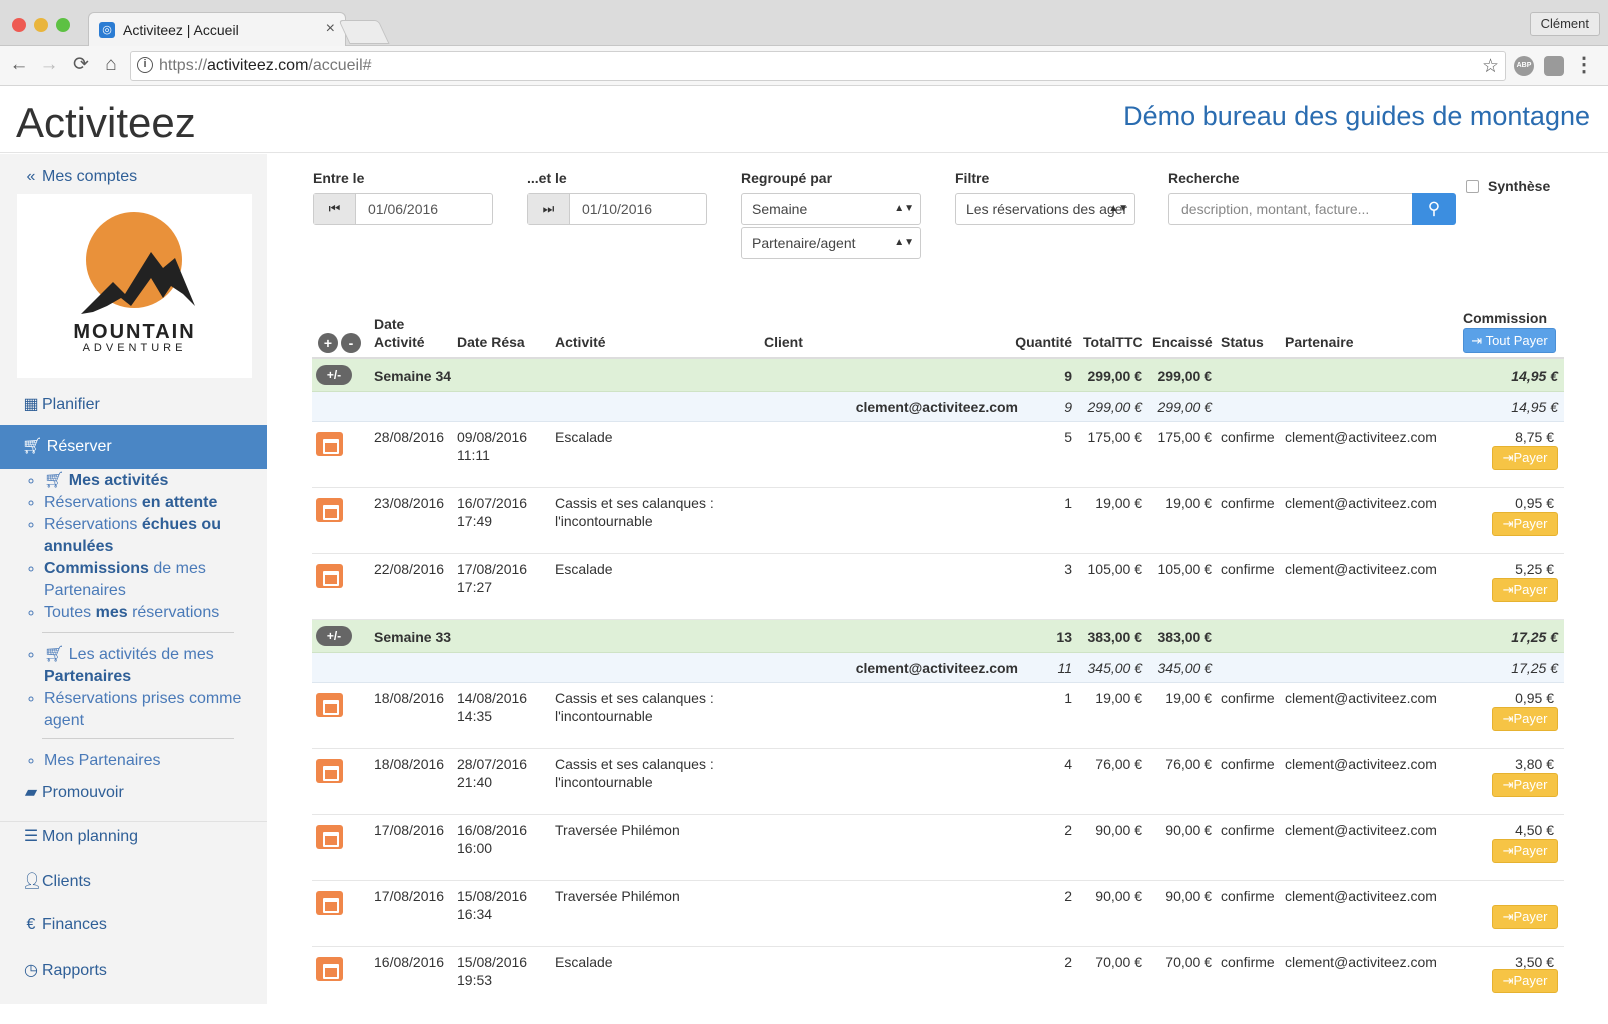  Describe the element at coordinates (335, 209) in the screenshot. I see `previous-date-icon: ⏮` at that location.